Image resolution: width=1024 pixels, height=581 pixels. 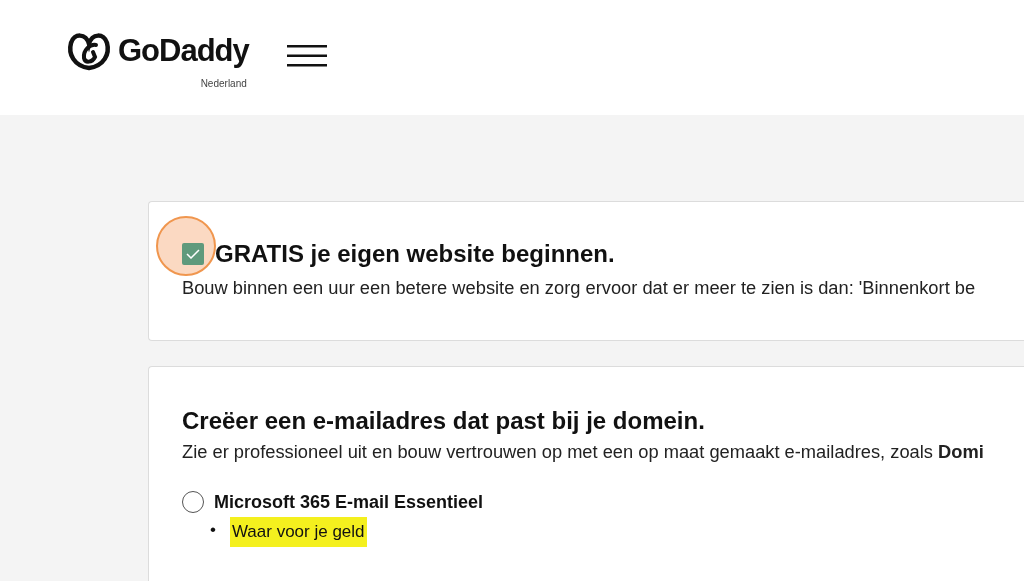 I want to click on checkbox, so click(x=193, y=254).